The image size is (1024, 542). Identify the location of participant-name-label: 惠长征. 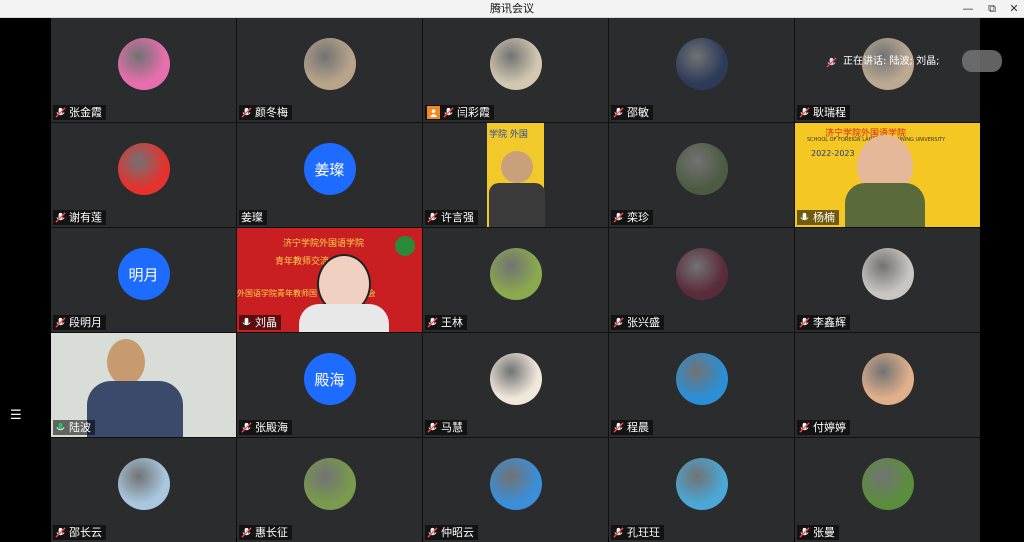
(265, 532).